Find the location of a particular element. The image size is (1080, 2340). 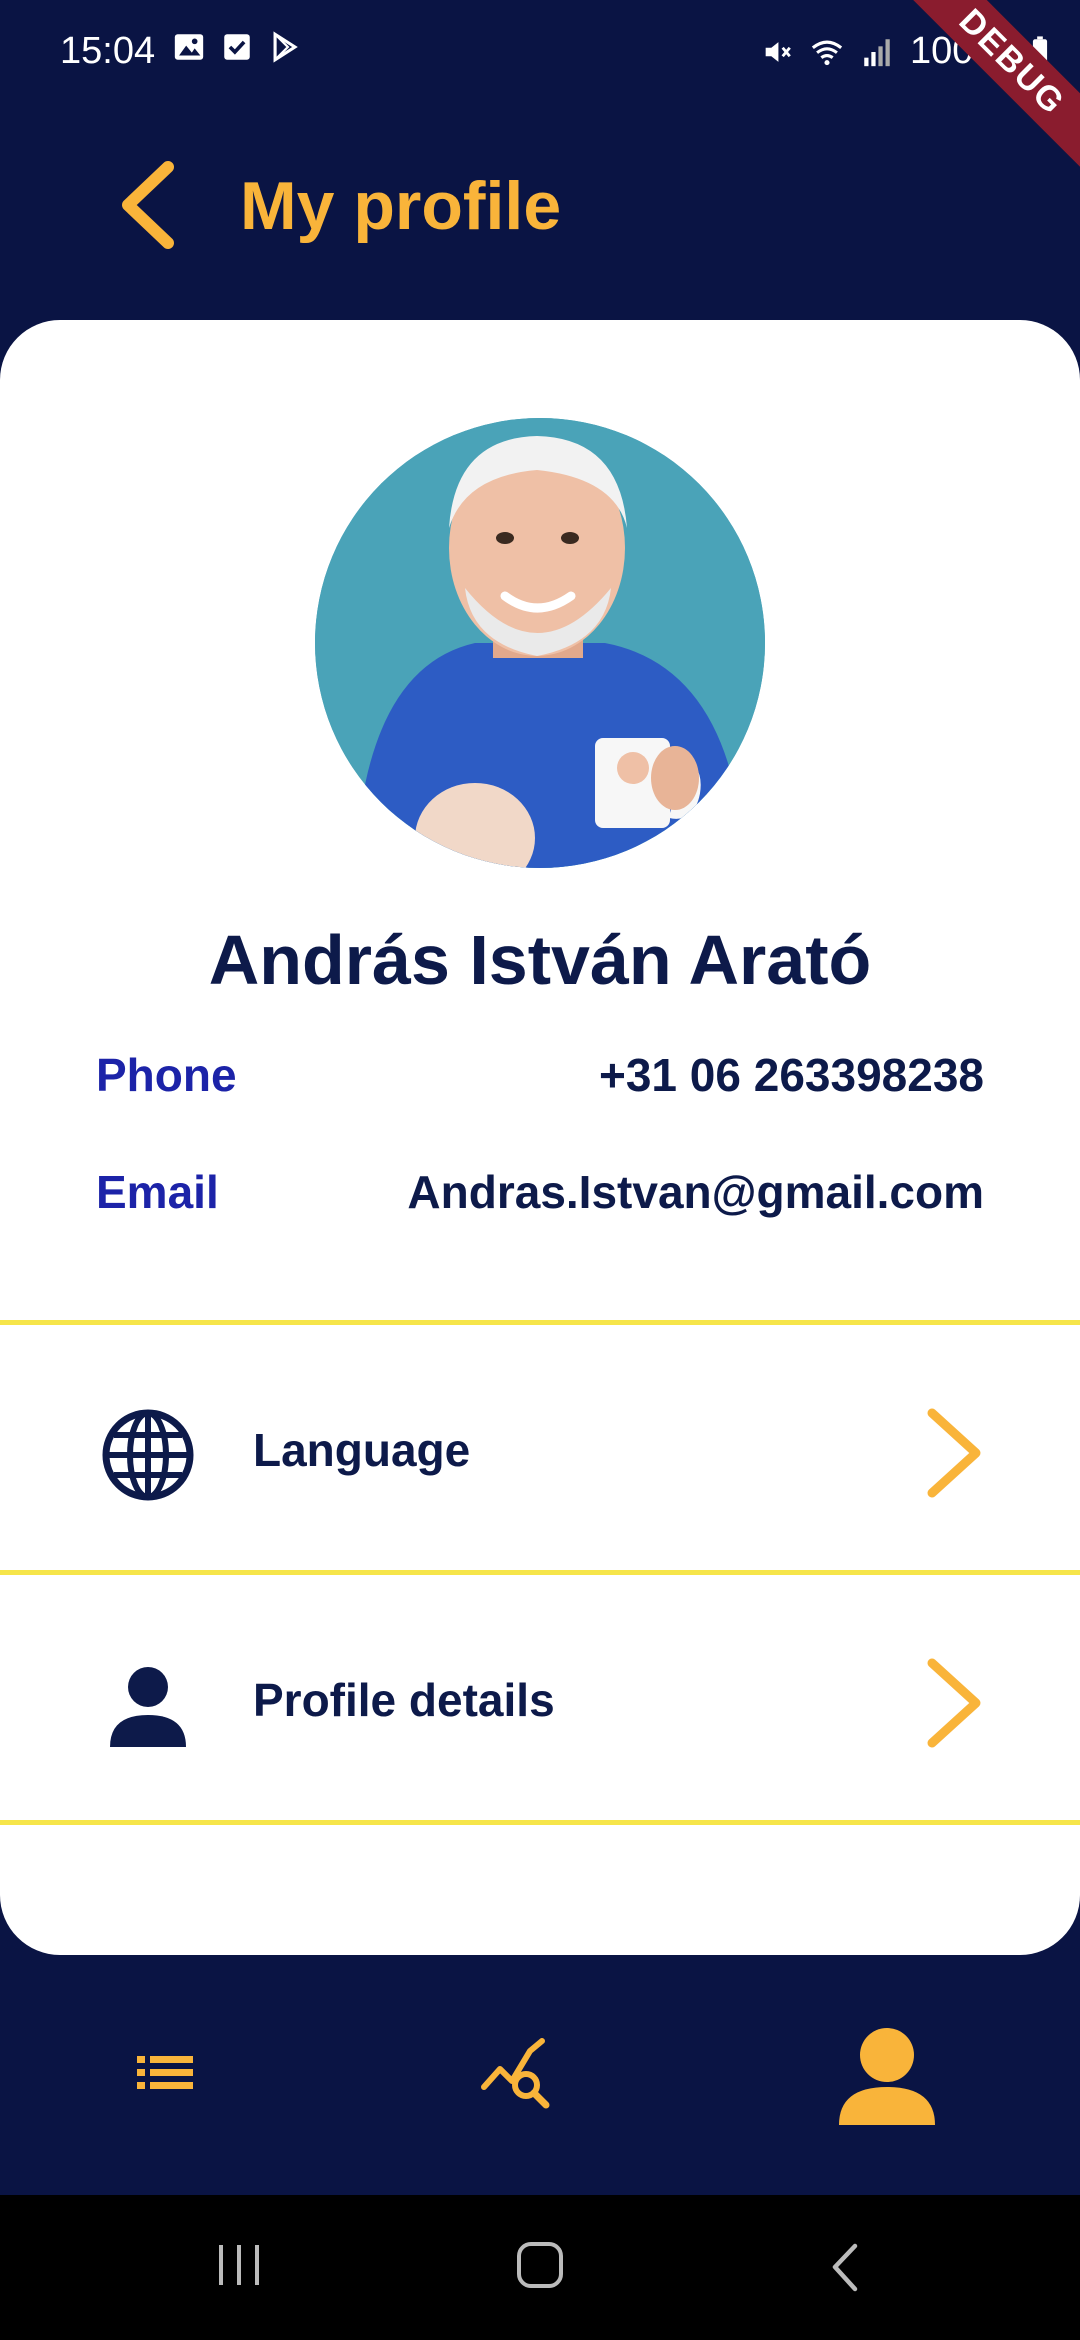

menu-item-profile-details: Profile details is located at coordinates (540, 1697).